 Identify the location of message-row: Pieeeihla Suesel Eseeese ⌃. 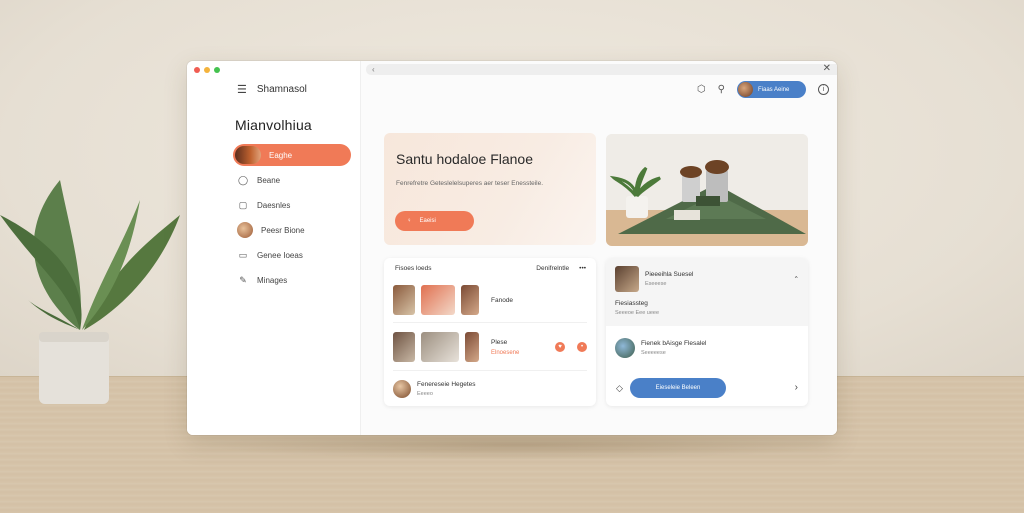
(707, 279).